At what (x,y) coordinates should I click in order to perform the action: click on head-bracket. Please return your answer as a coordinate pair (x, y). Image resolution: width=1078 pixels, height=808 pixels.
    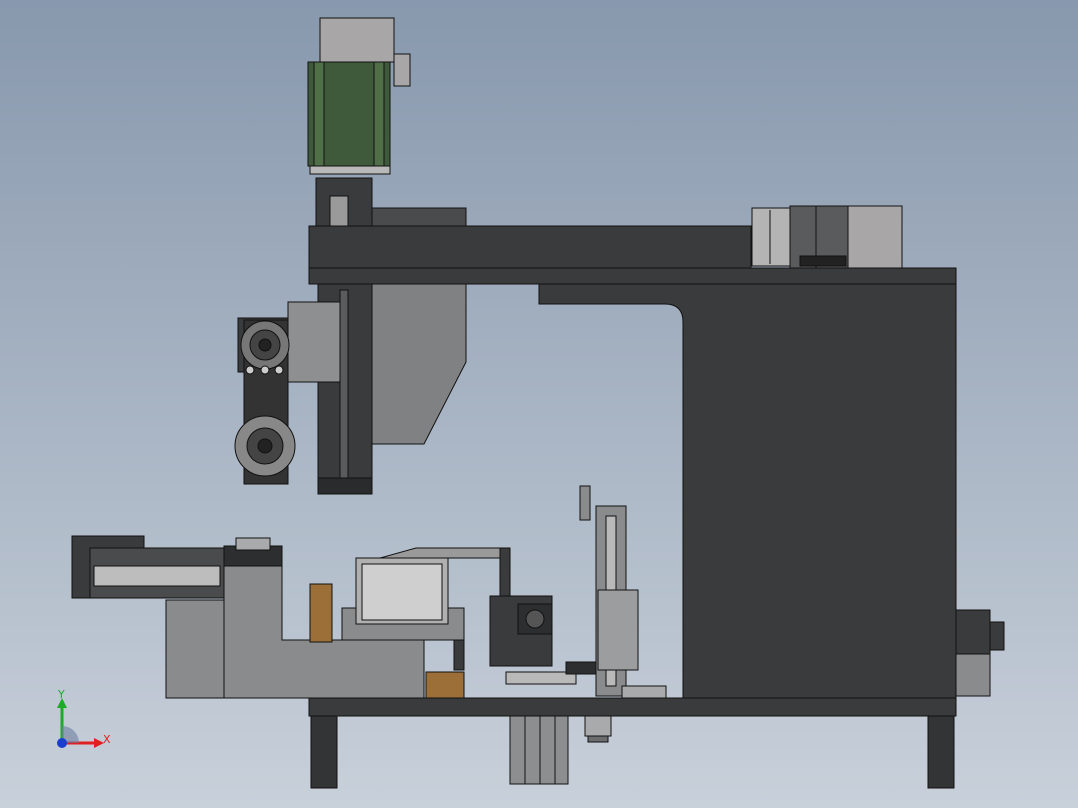
    Looking at the image, I should click on (419, 364).